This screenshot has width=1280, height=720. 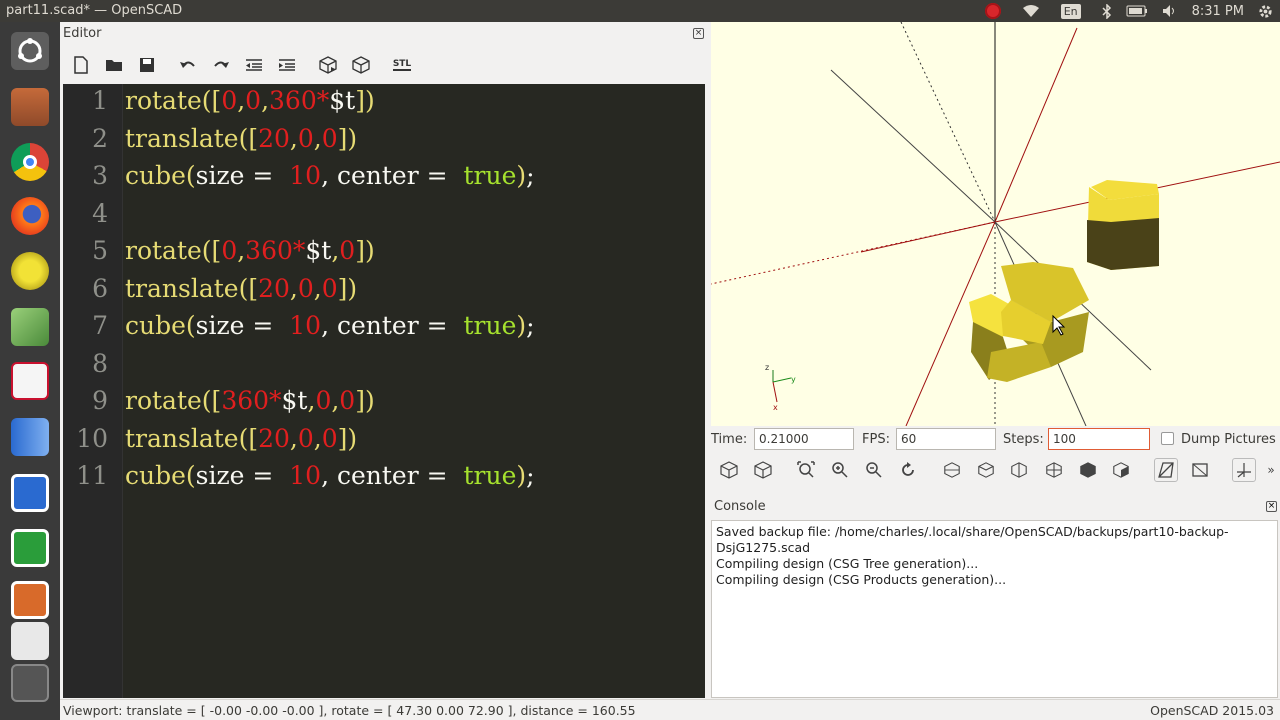 I want to click on indent-button, so click(x=287, y=65).